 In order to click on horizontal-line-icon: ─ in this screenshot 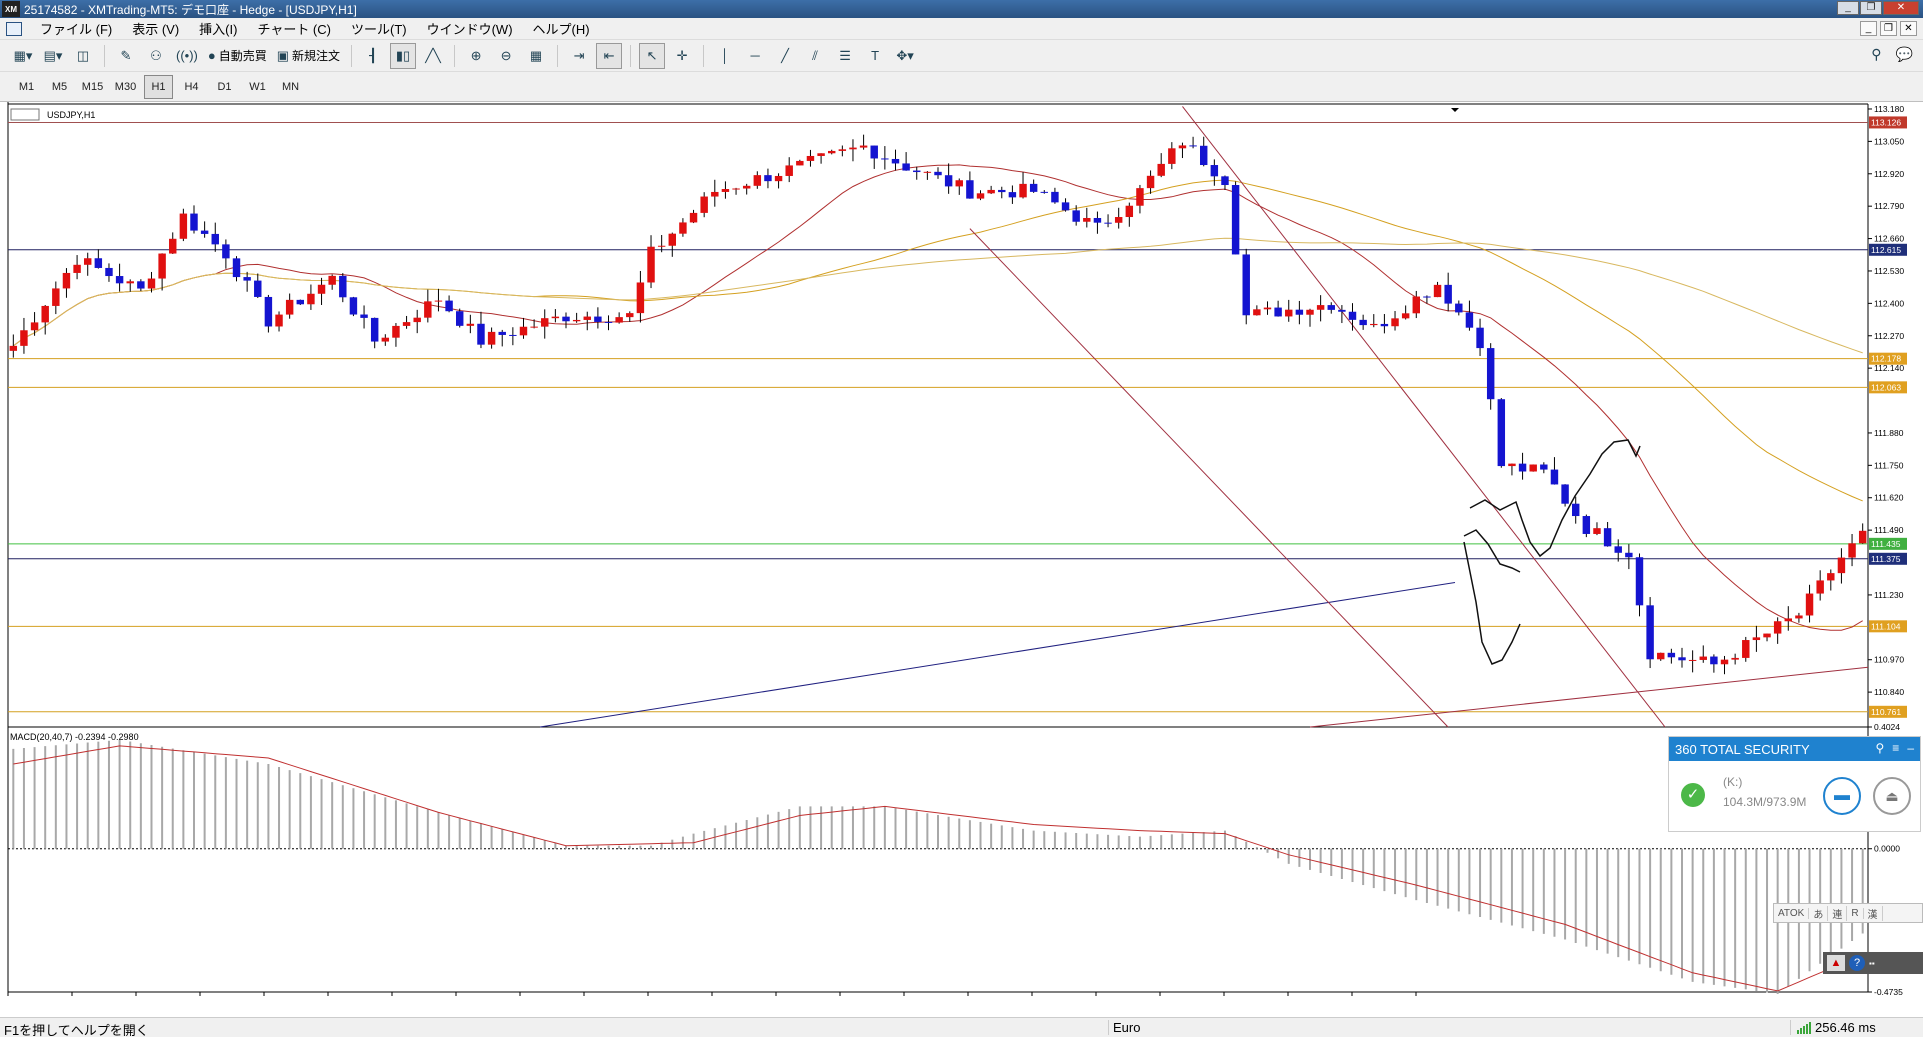, I will do `click(755, 56)`.